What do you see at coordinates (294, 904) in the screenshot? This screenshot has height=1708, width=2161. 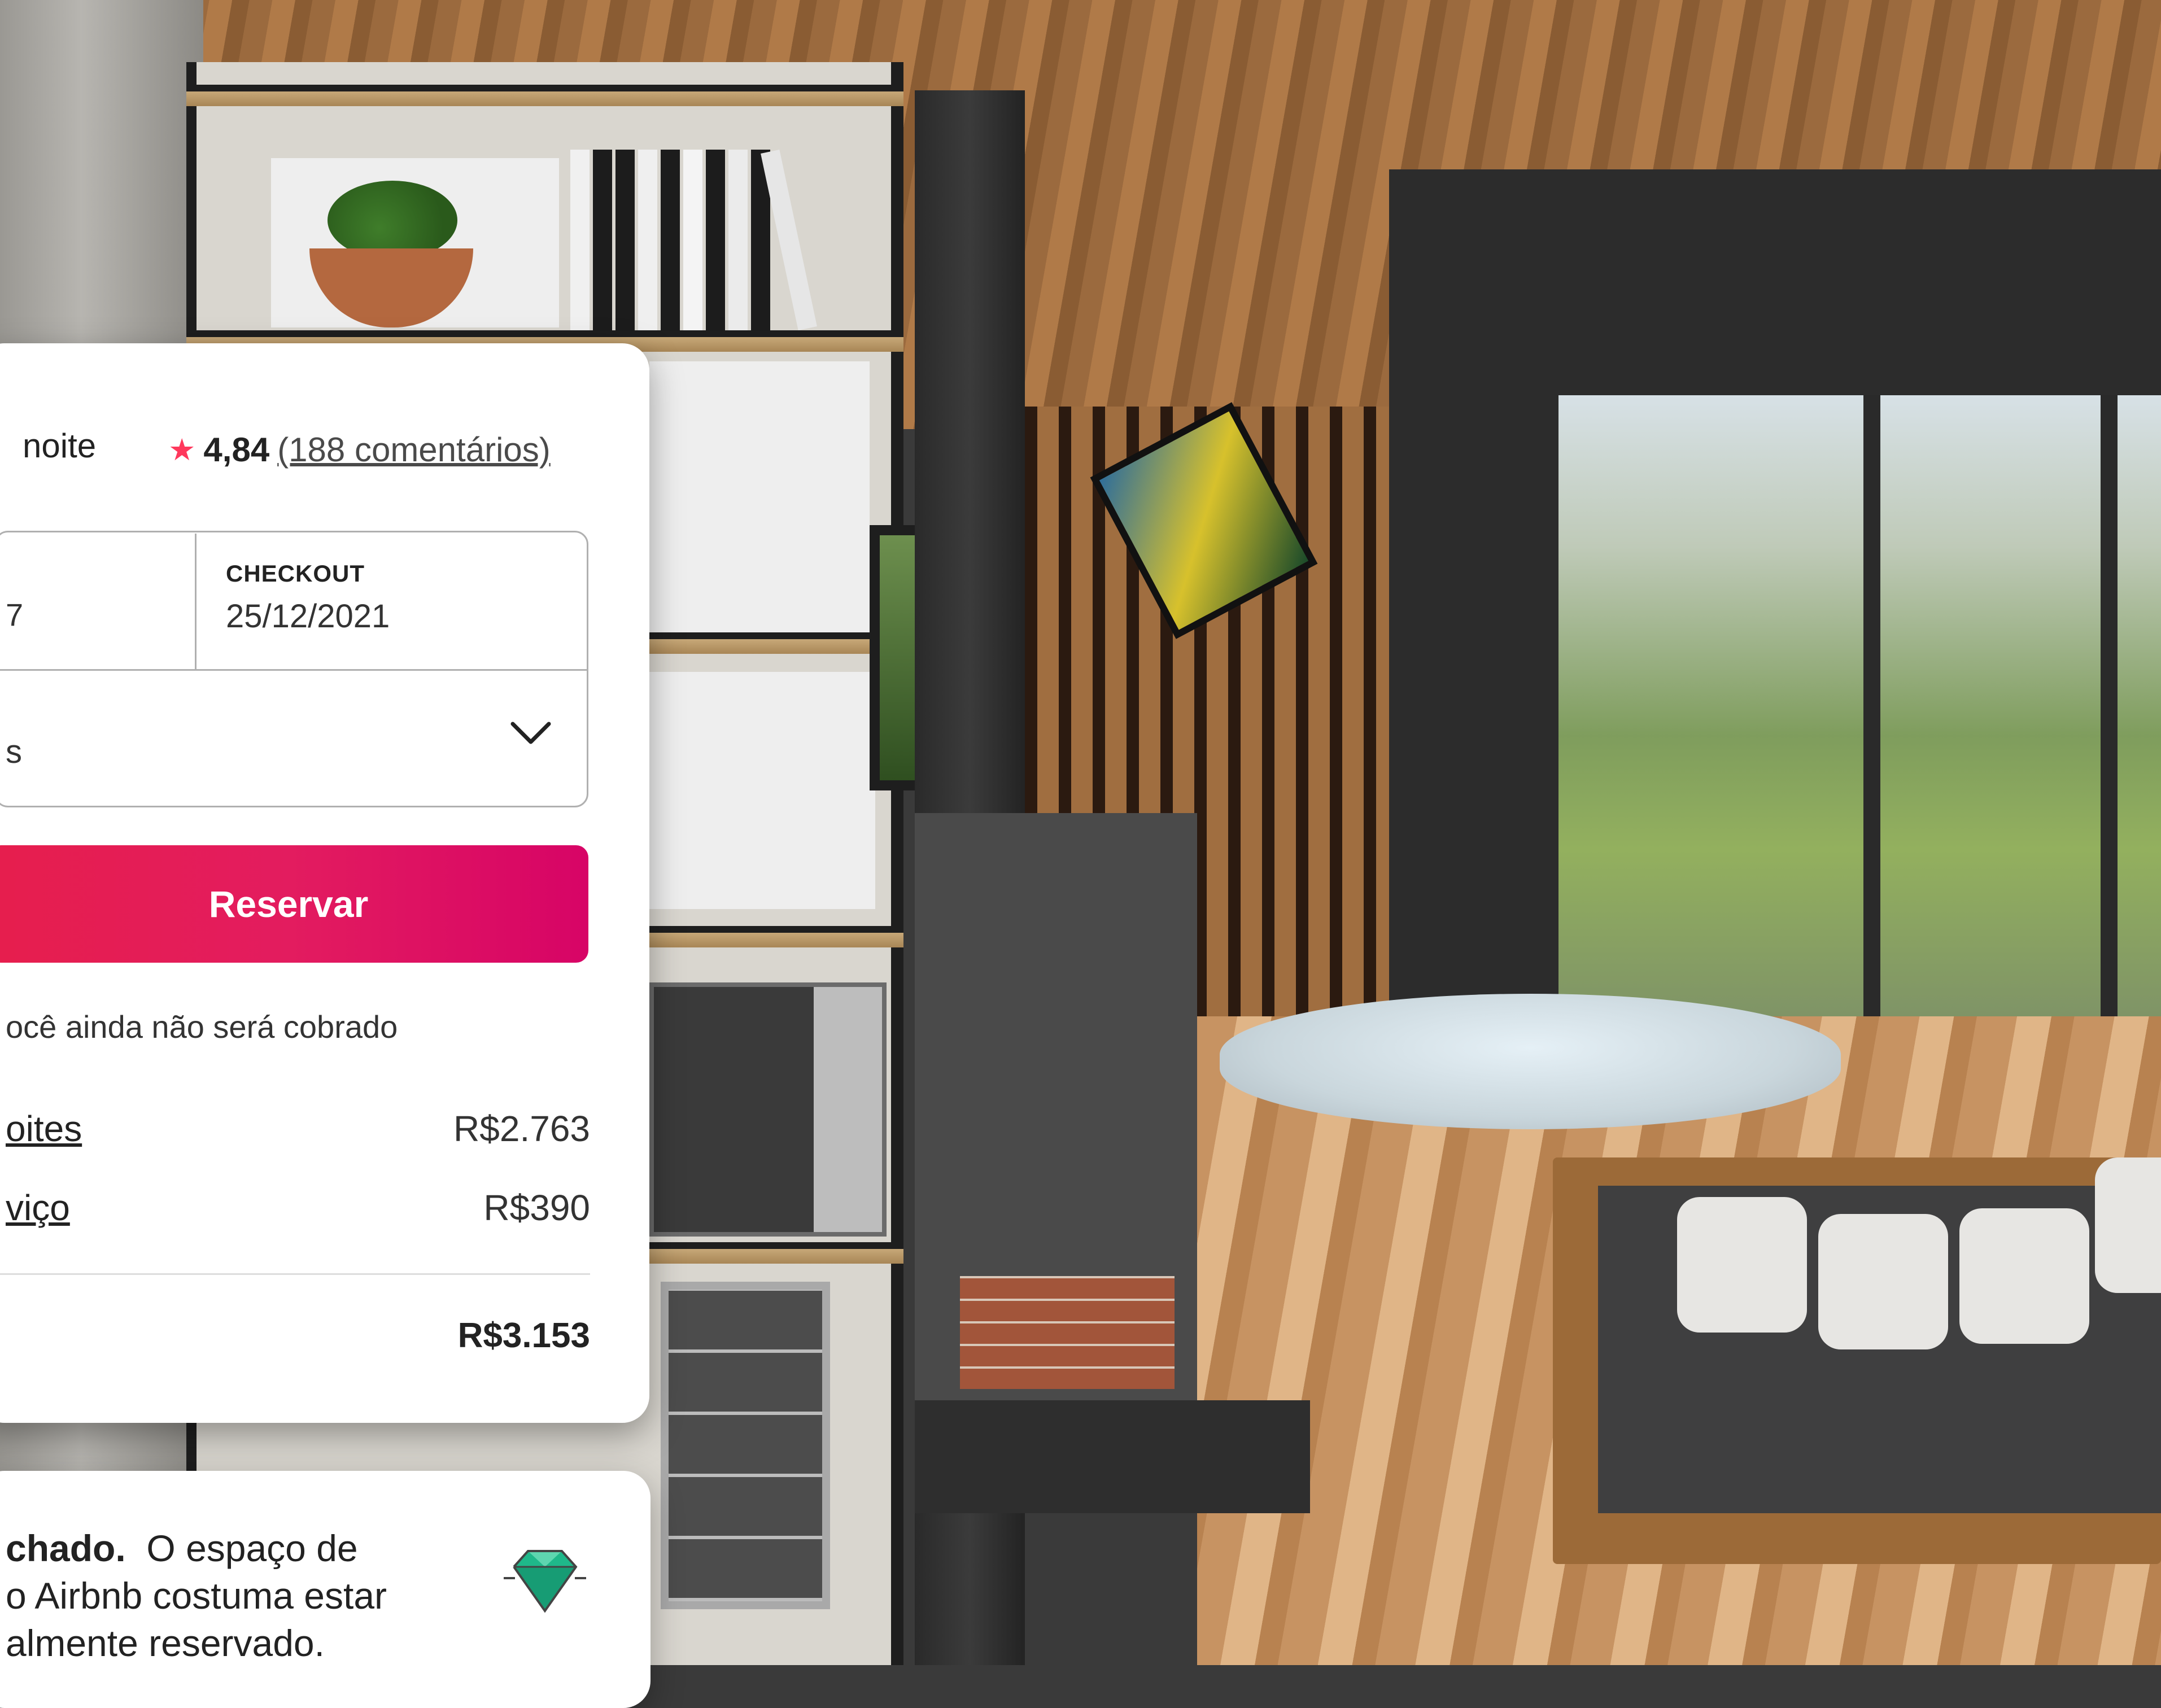 I see `reserve-button: Reservar` at bounding box center [294, 904].